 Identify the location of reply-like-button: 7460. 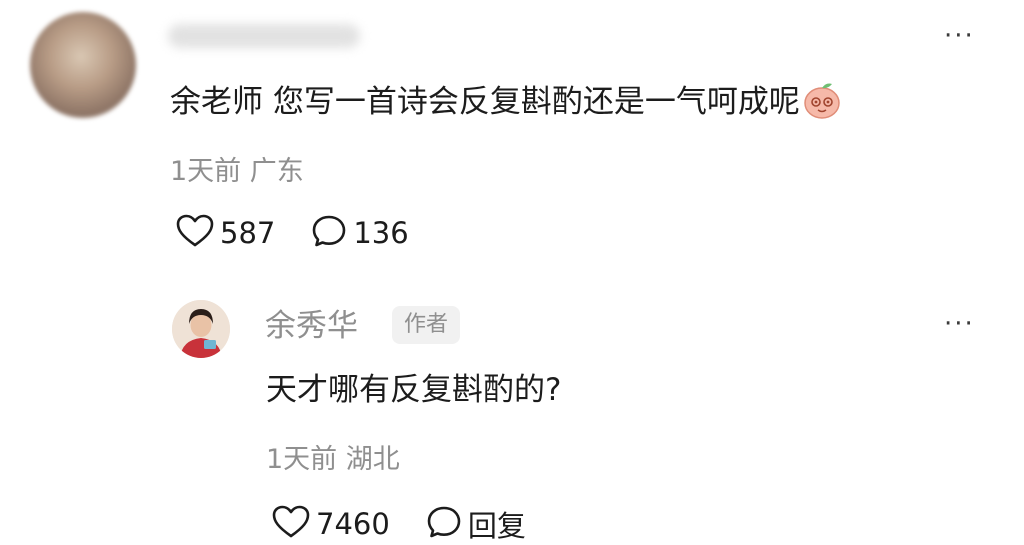
(331, 524).